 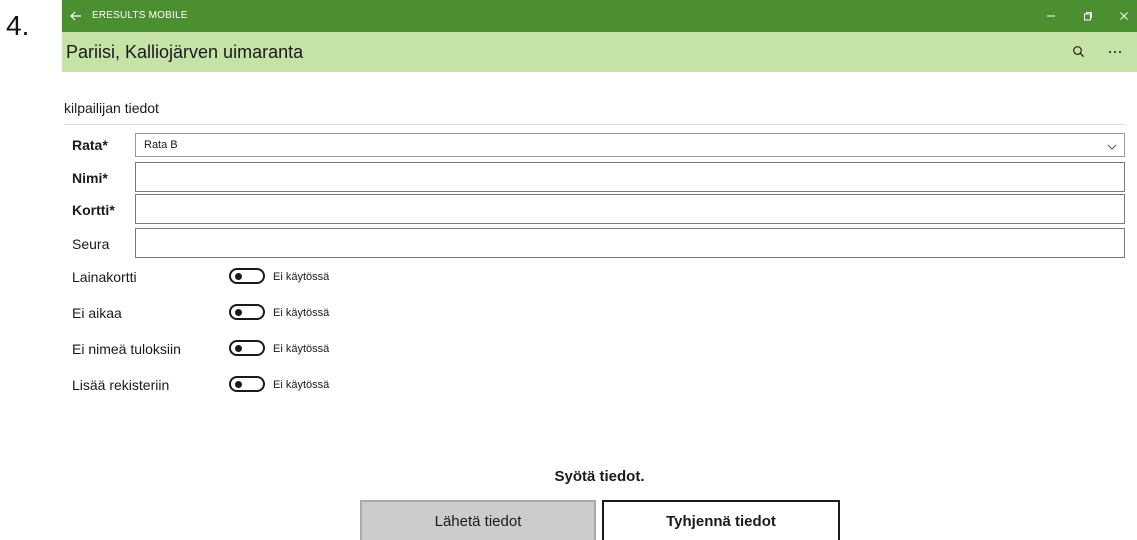 I want to click on chevron-down-icon, so click(x=1112, y=146).